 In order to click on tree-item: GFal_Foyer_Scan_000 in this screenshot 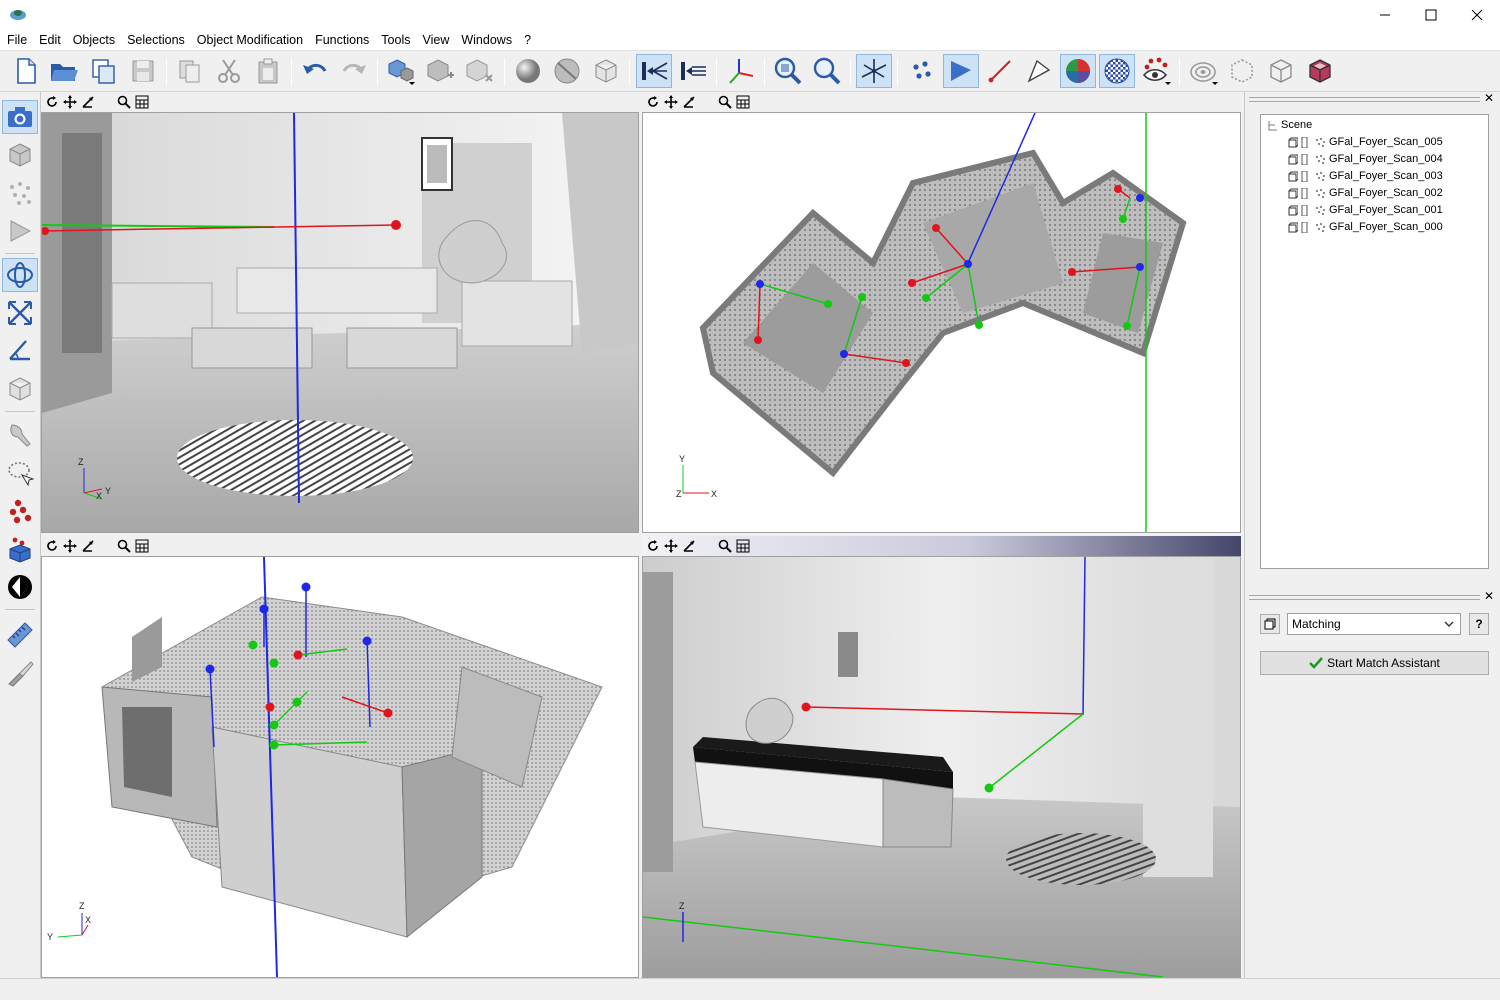, I will do `click(1365, 227)`.